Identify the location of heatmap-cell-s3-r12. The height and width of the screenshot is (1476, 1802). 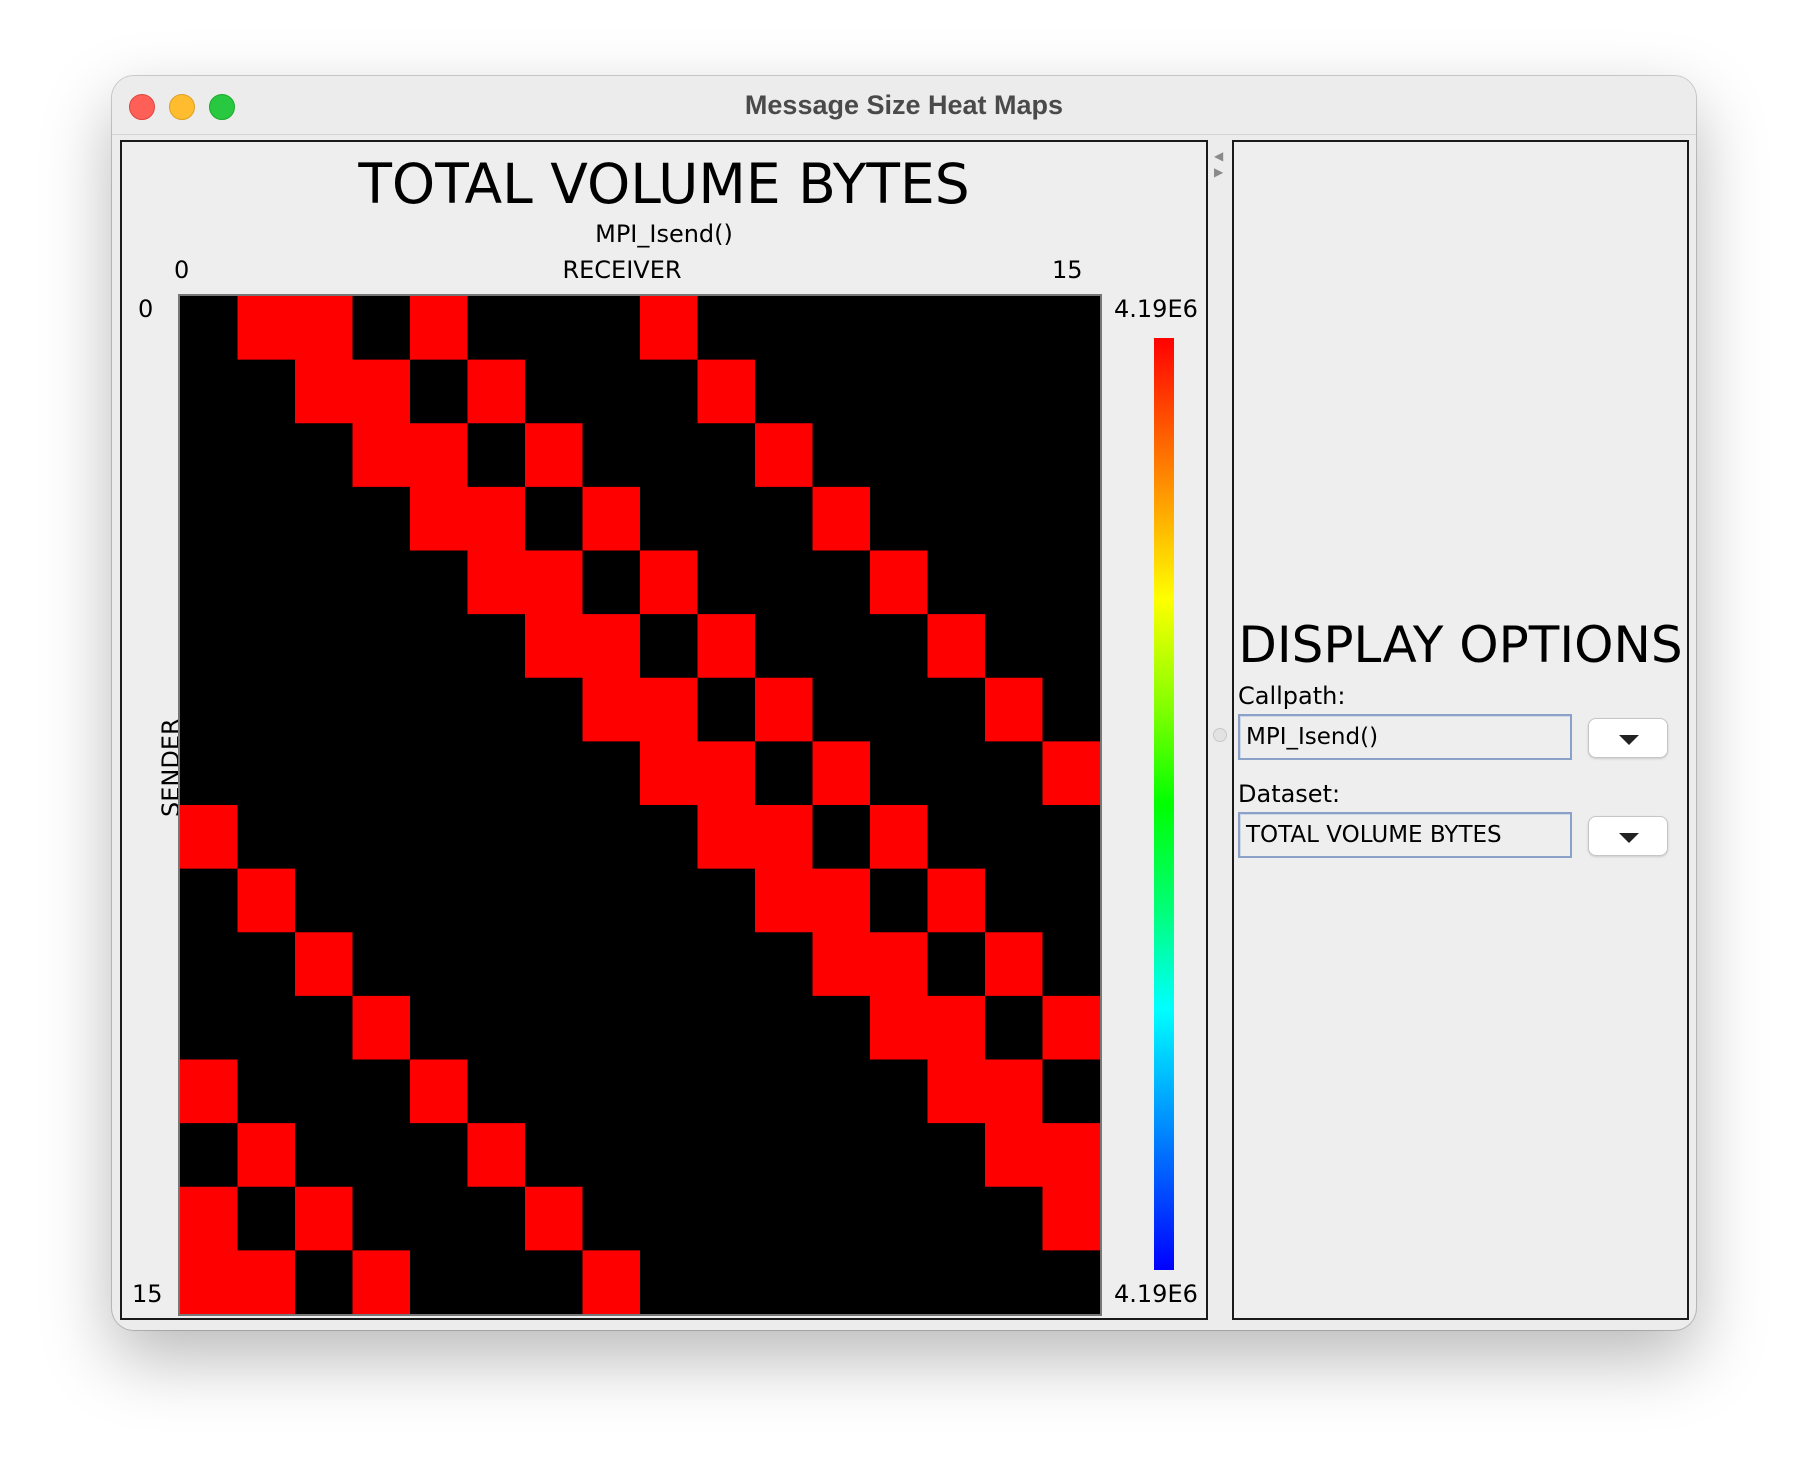
(899, 519).